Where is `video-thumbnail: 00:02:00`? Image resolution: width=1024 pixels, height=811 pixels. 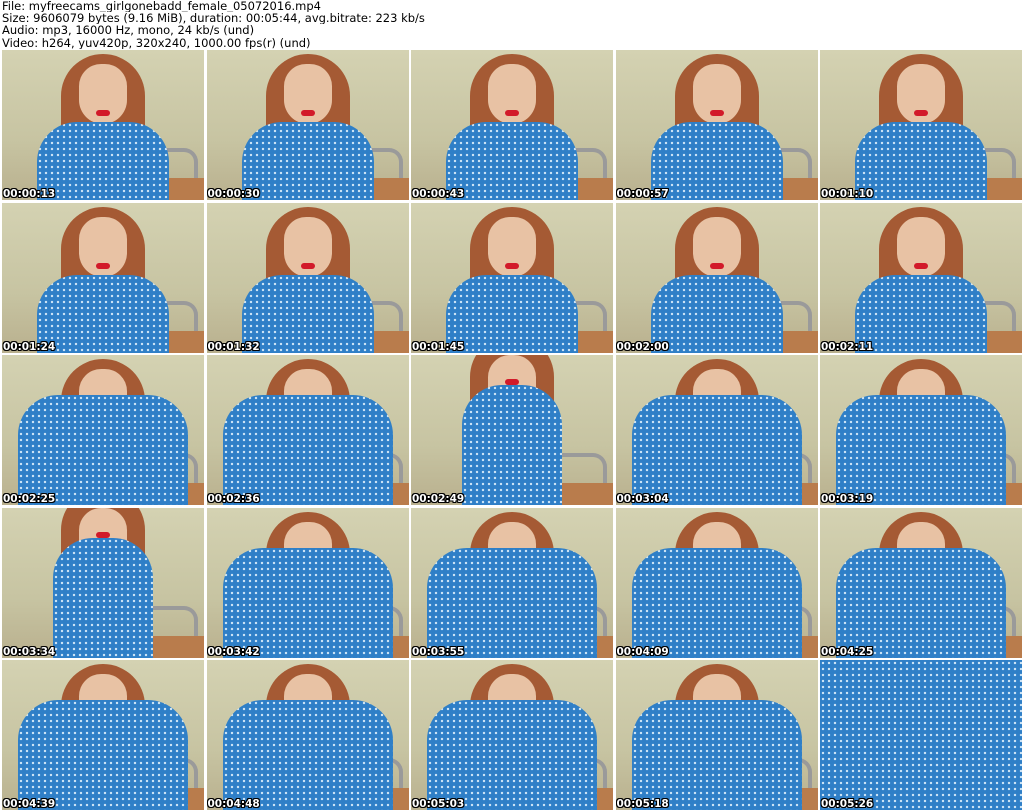
video-thumbnail: 00:02:00 is located at coordinates (716, 277).